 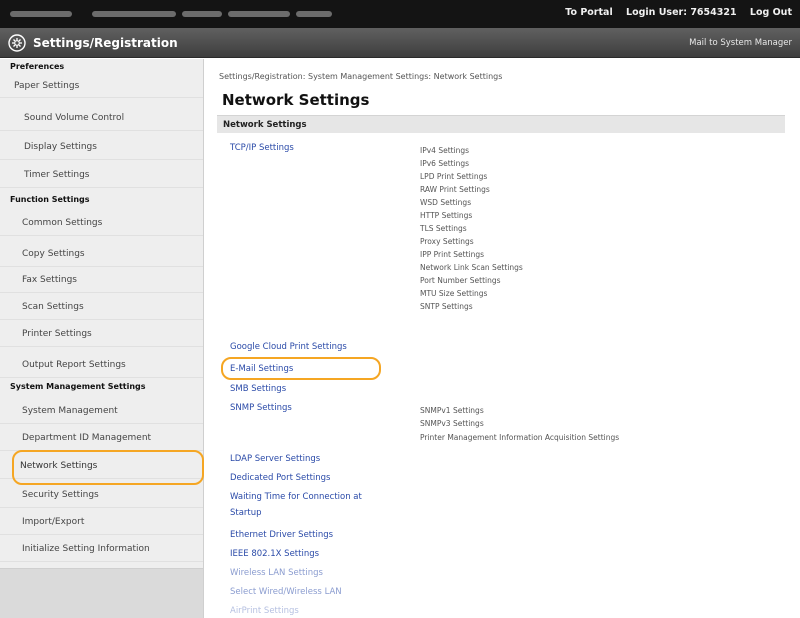 I want to click on sidebar-item-fax-settings: Fax Settings, so click(x=101, y=280).